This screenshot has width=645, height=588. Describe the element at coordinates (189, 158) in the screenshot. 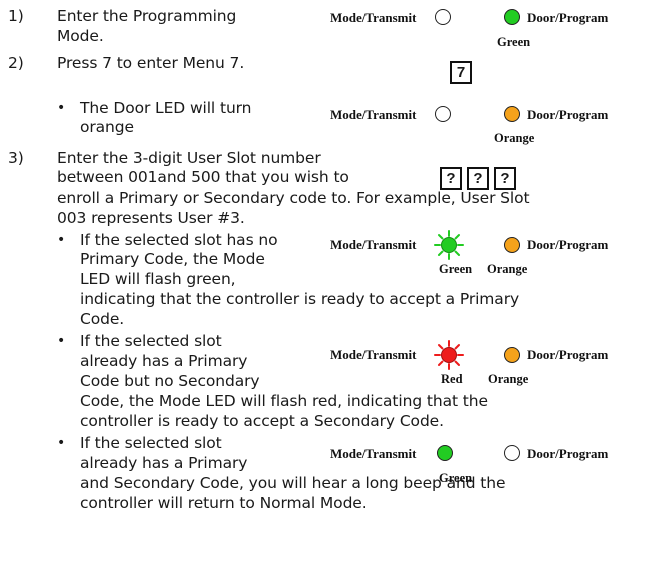

I see `step-3-text: Enter the 3-digit User Slot number` at that location.